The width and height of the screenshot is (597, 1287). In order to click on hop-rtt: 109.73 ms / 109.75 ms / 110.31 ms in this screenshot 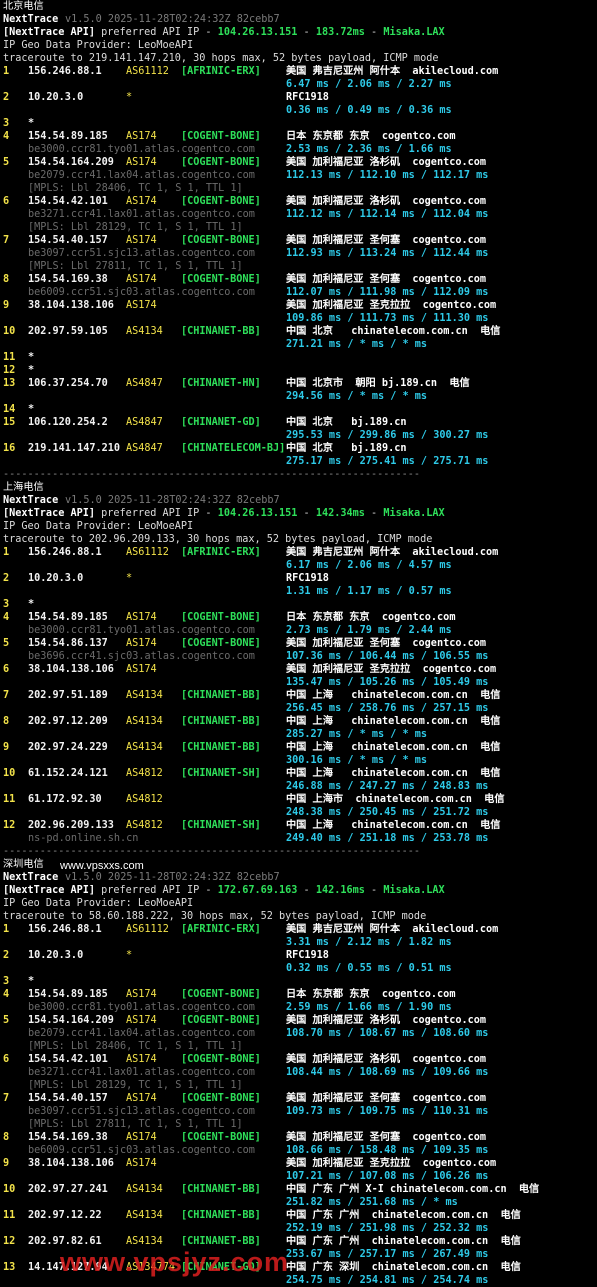, I will do `click(387, 1111)`.